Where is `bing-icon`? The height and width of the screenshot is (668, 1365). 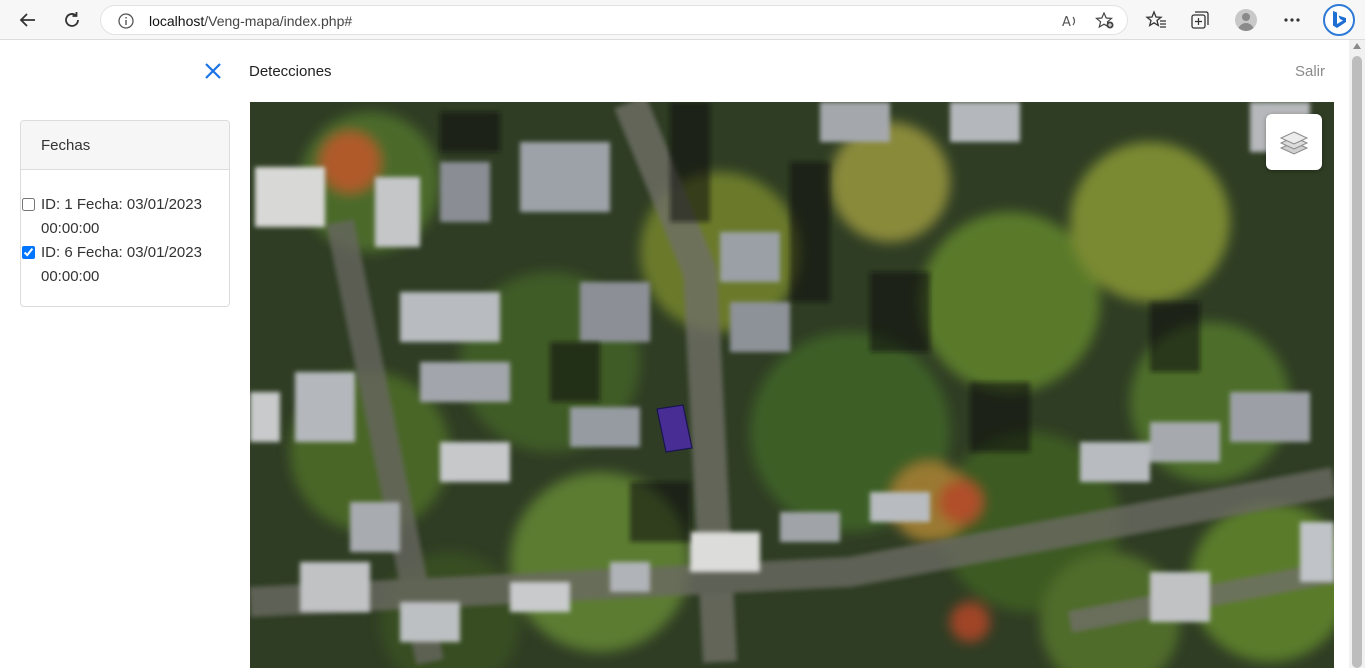
bing-icon is located at coordinates (1339, 20).